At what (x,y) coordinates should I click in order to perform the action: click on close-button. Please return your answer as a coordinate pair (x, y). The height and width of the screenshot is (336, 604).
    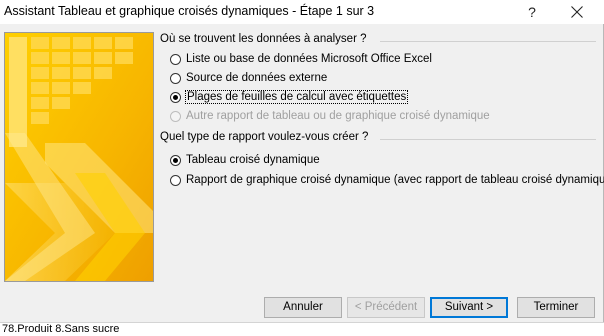
    Looking at the image, I should click on (577, 12).